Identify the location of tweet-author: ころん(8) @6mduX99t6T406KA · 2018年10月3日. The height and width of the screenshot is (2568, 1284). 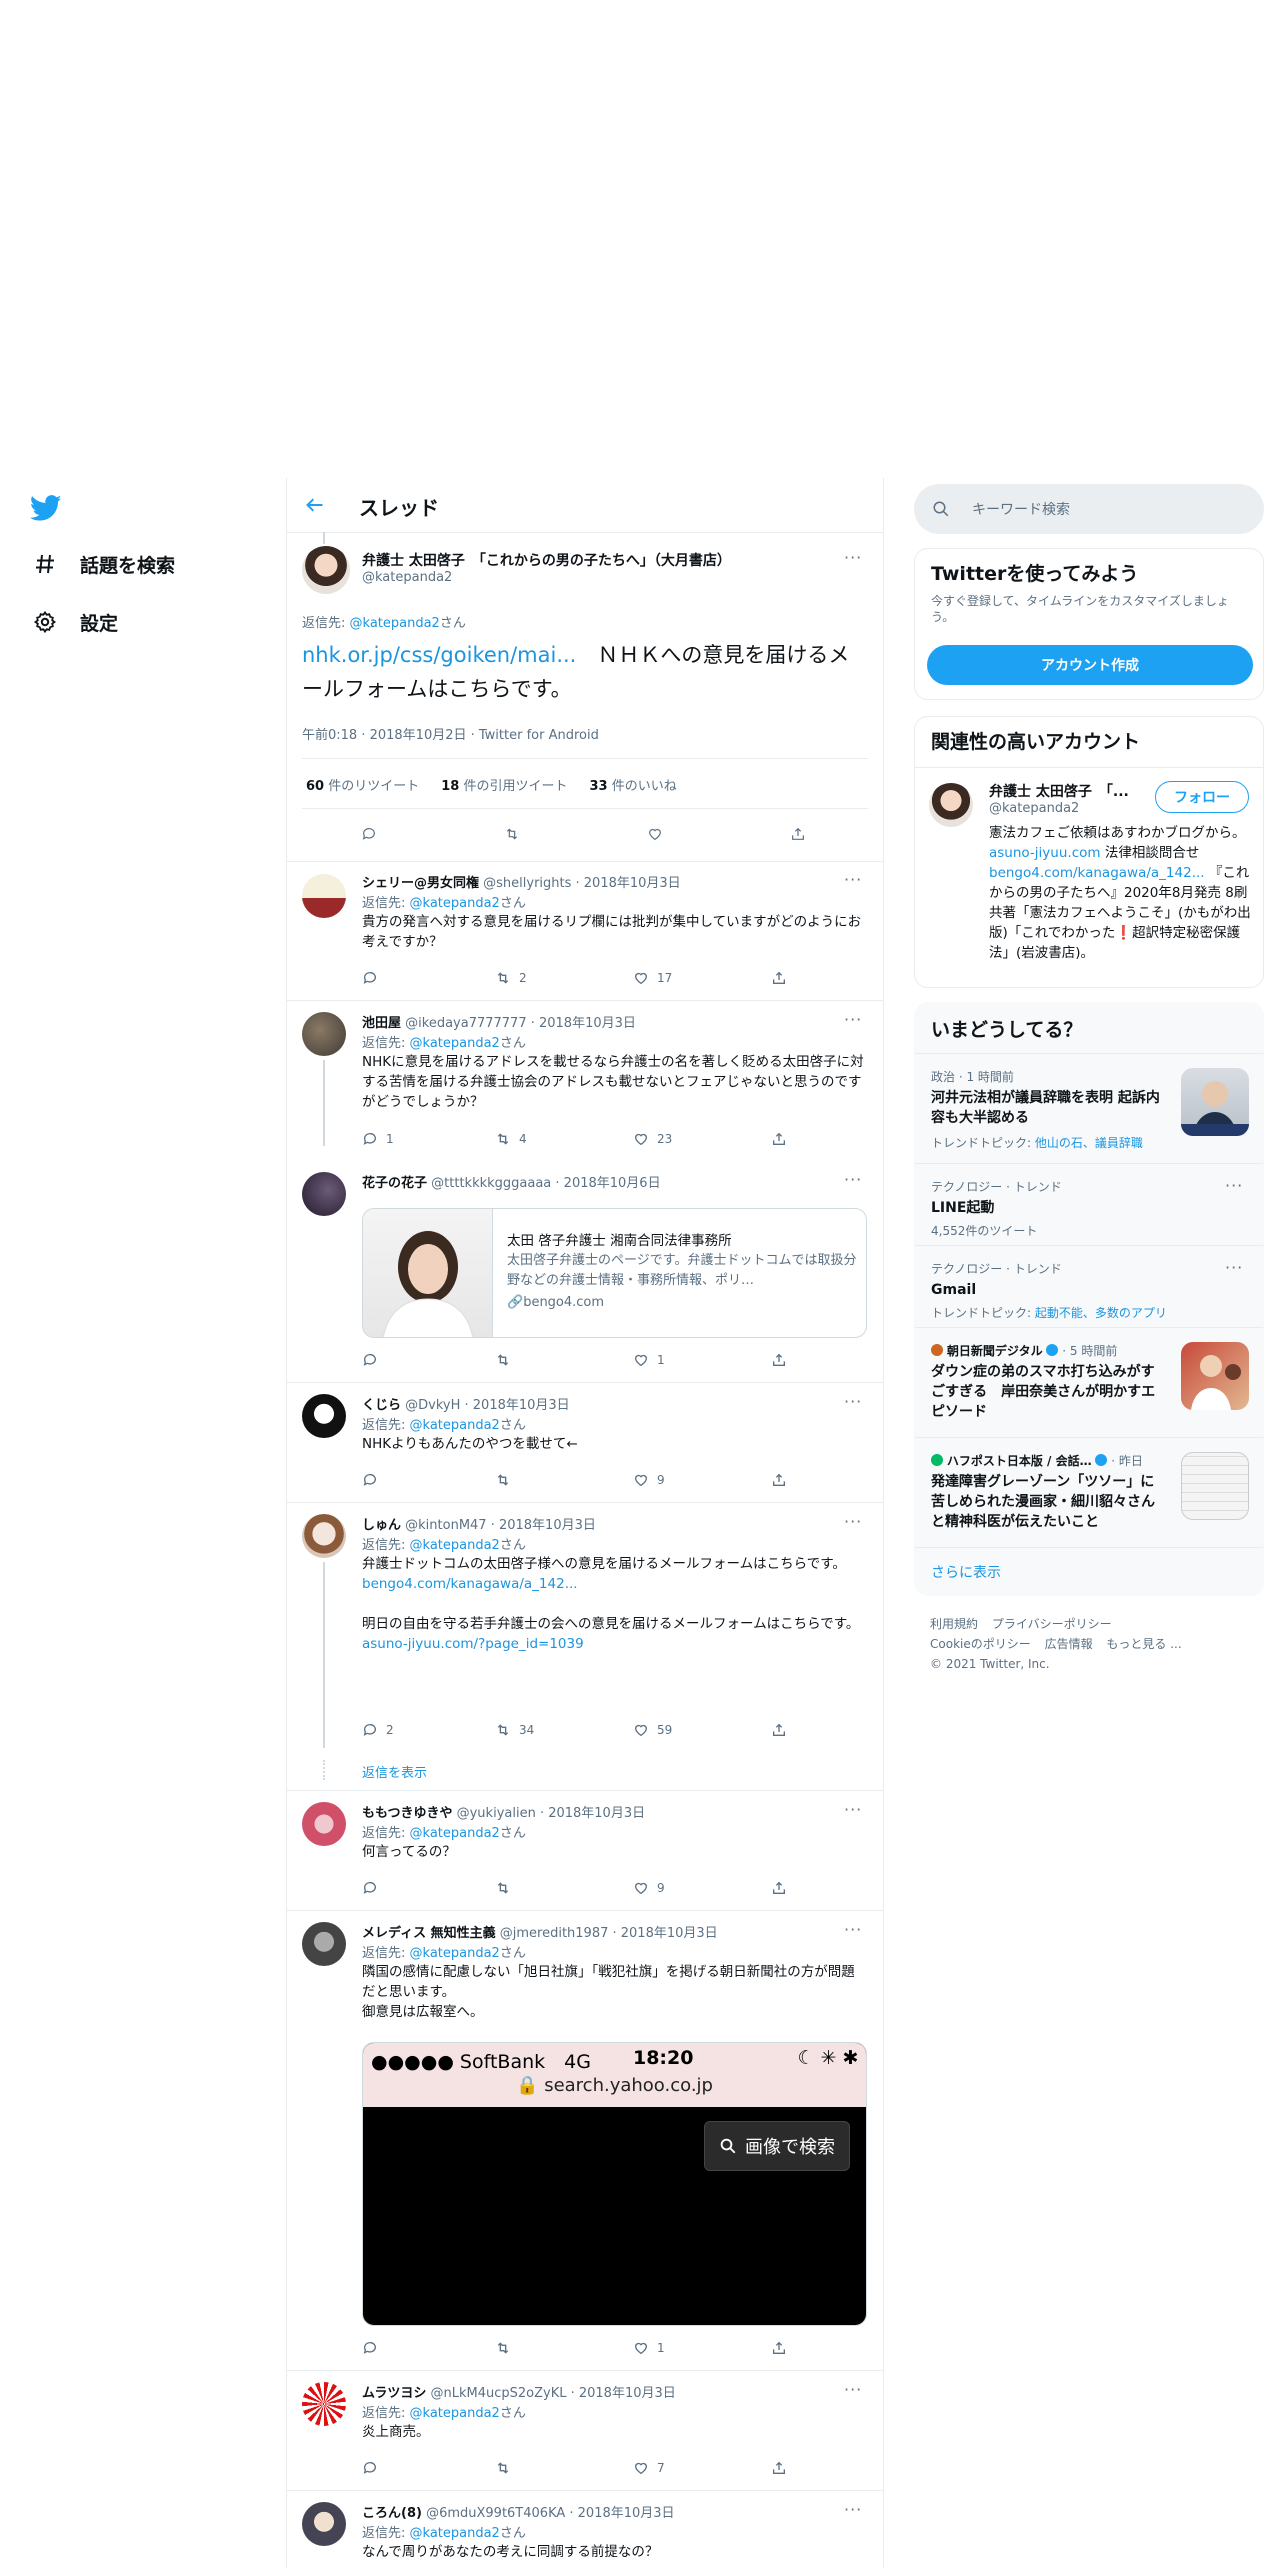
(518, 2511).